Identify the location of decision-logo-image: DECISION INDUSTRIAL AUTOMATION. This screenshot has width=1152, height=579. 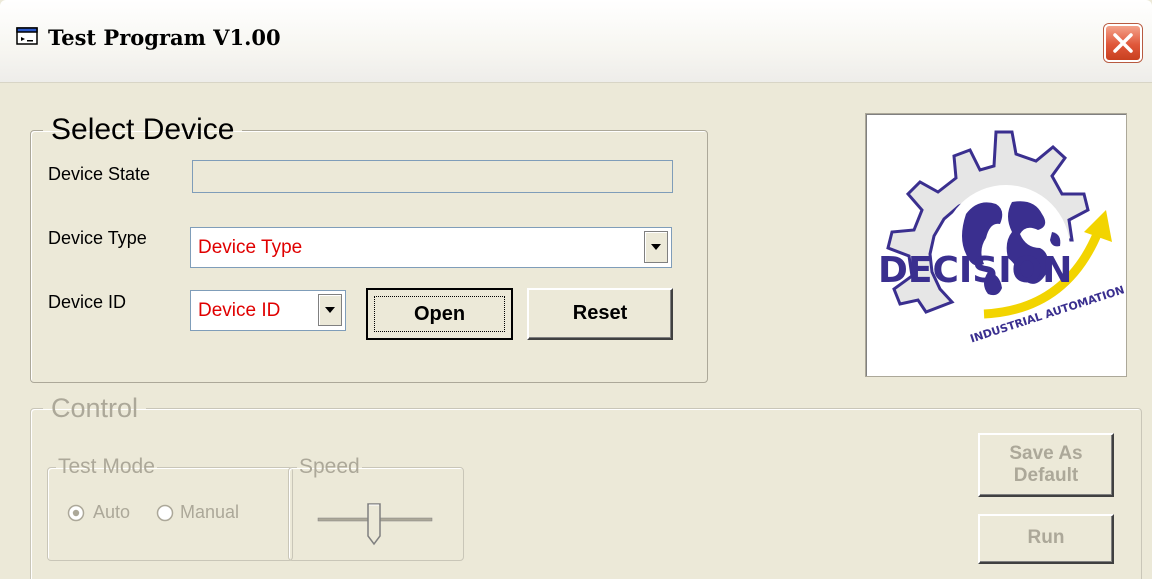
(1002, 237).